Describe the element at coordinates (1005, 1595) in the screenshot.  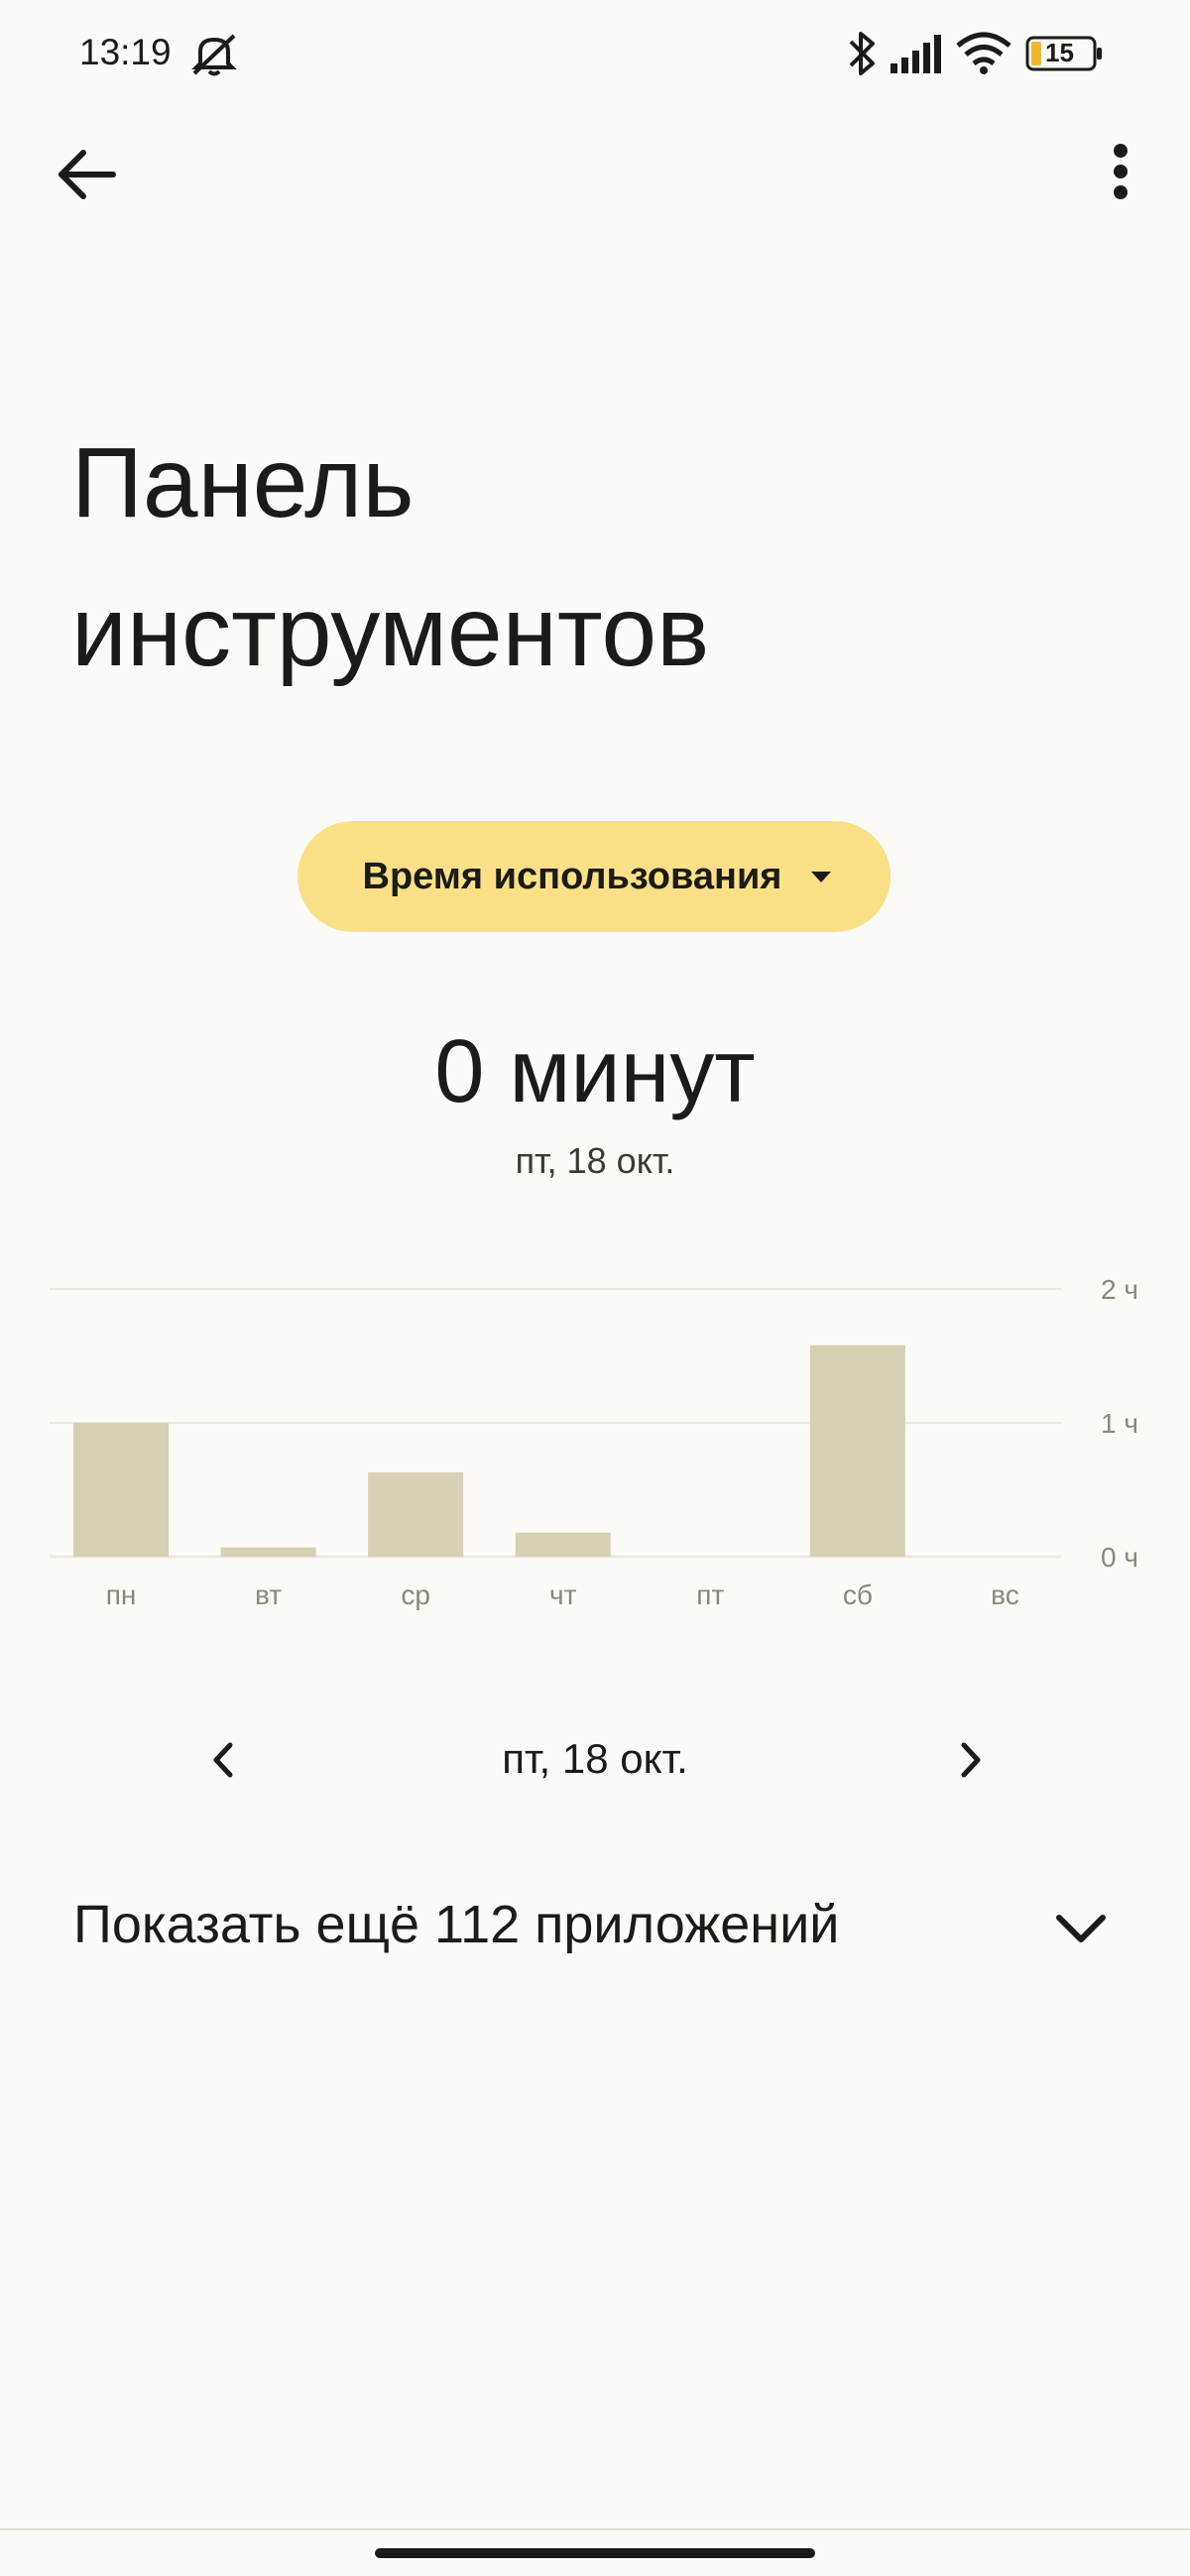
I see `chart-x-tick-label: вс` at that location.